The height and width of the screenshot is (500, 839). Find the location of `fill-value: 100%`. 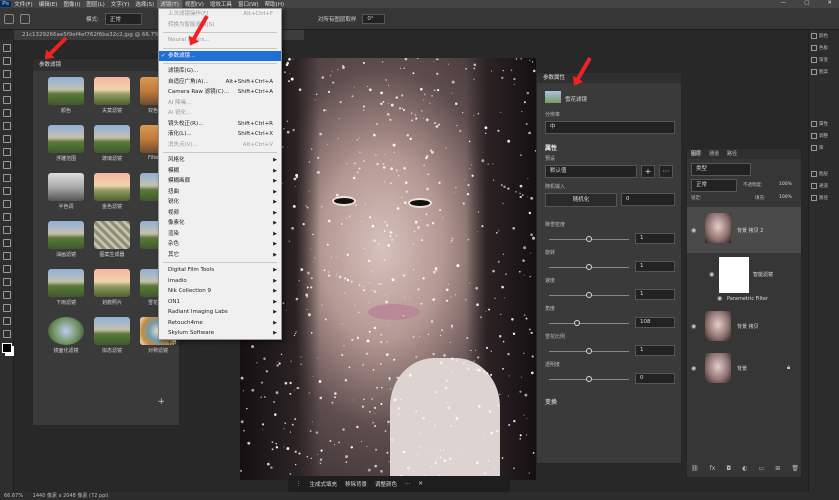

fill-value: 100% is located at coordinates (785, 197).